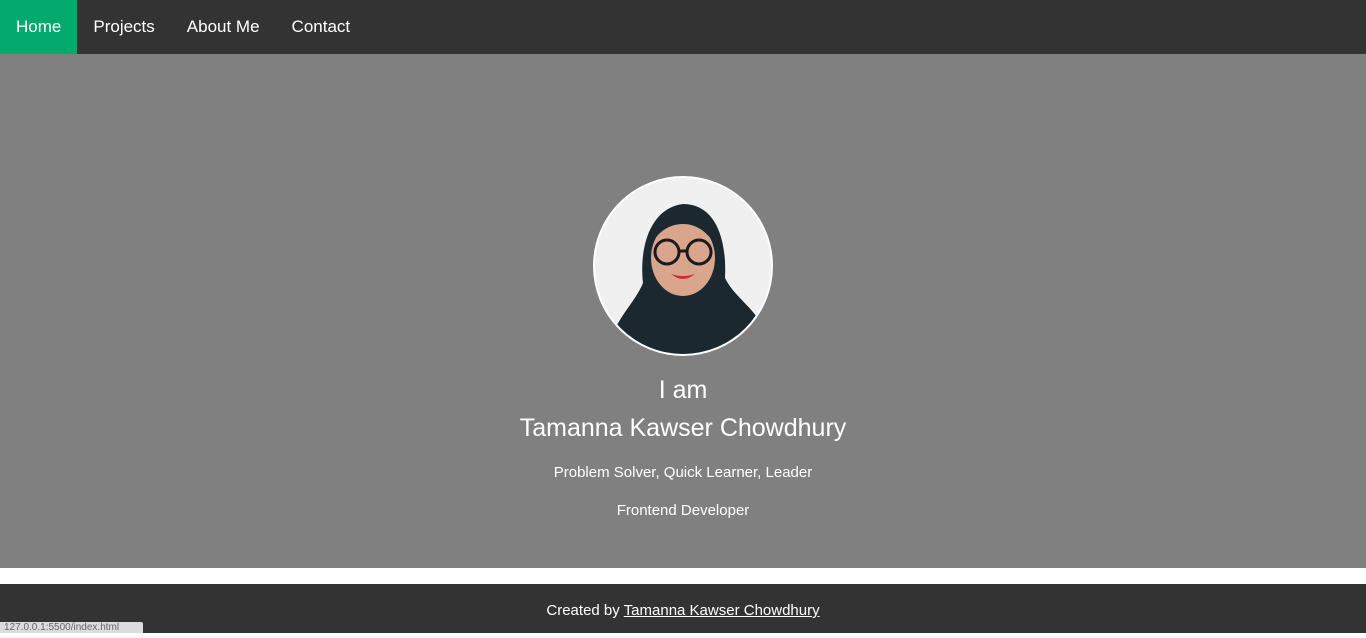  Describe the element at coordinates (223, 27) in the screenshot. I see `nav-about-me: About Me` at that location.